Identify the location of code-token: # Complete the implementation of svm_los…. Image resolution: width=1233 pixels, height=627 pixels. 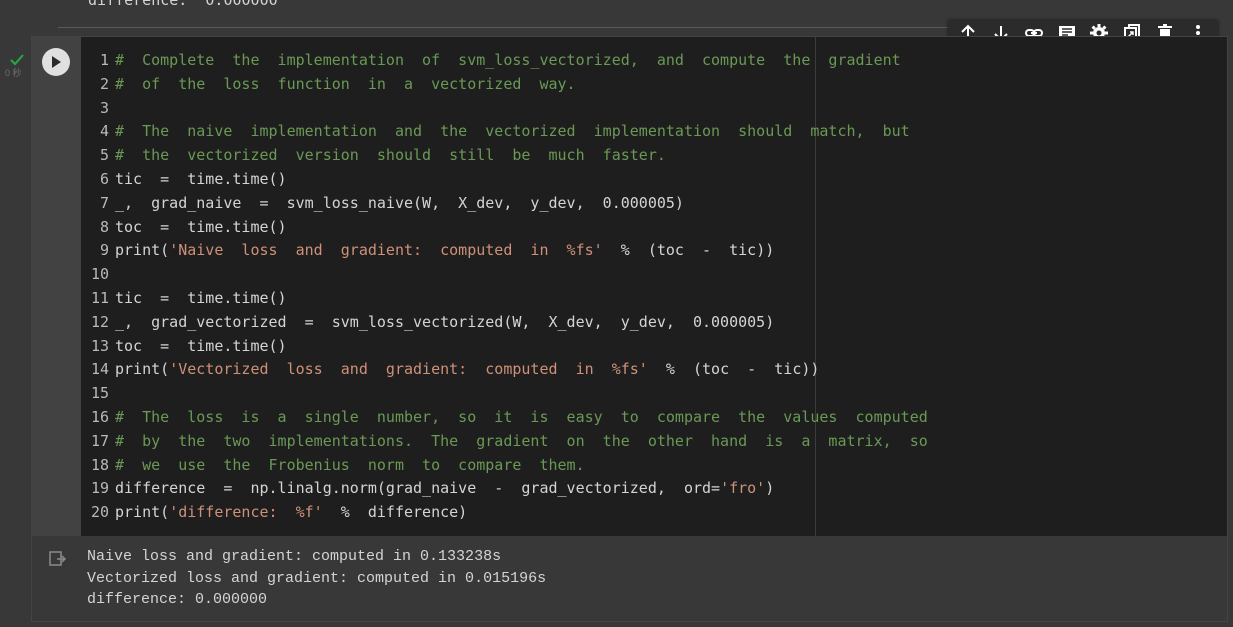
(508, 60).